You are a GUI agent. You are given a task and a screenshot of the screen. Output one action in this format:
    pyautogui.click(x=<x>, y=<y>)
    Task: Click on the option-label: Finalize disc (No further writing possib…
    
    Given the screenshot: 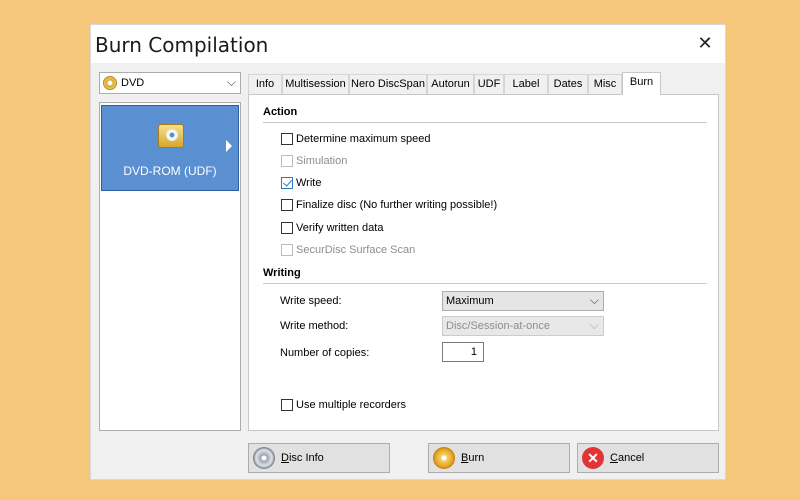 What is the action you would take?
    pyautogui.click(x=397, y=205)
    